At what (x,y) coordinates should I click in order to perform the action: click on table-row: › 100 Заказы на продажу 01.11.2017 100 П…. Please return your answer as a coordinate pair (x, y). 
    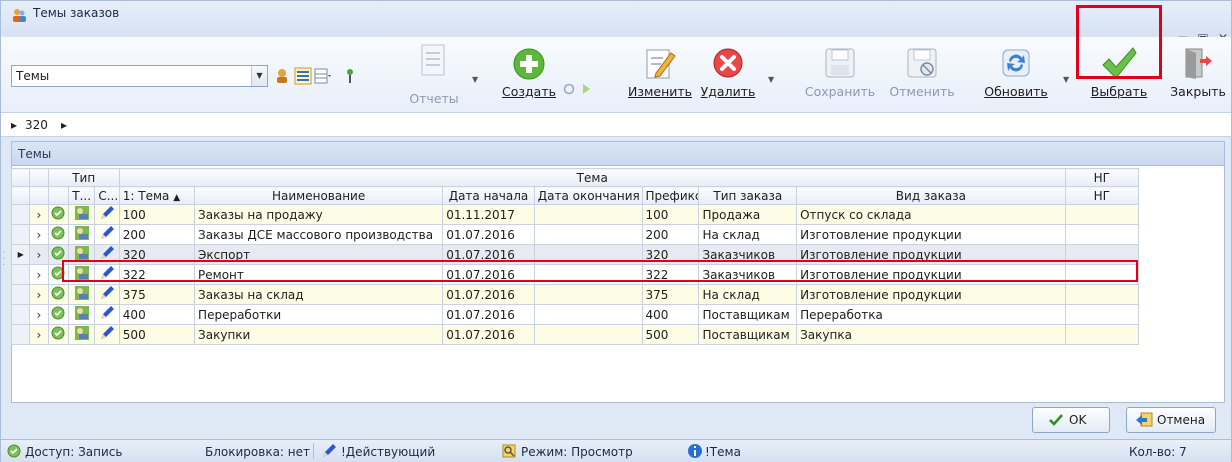
    Looking at the image, I should click on (575, 214).